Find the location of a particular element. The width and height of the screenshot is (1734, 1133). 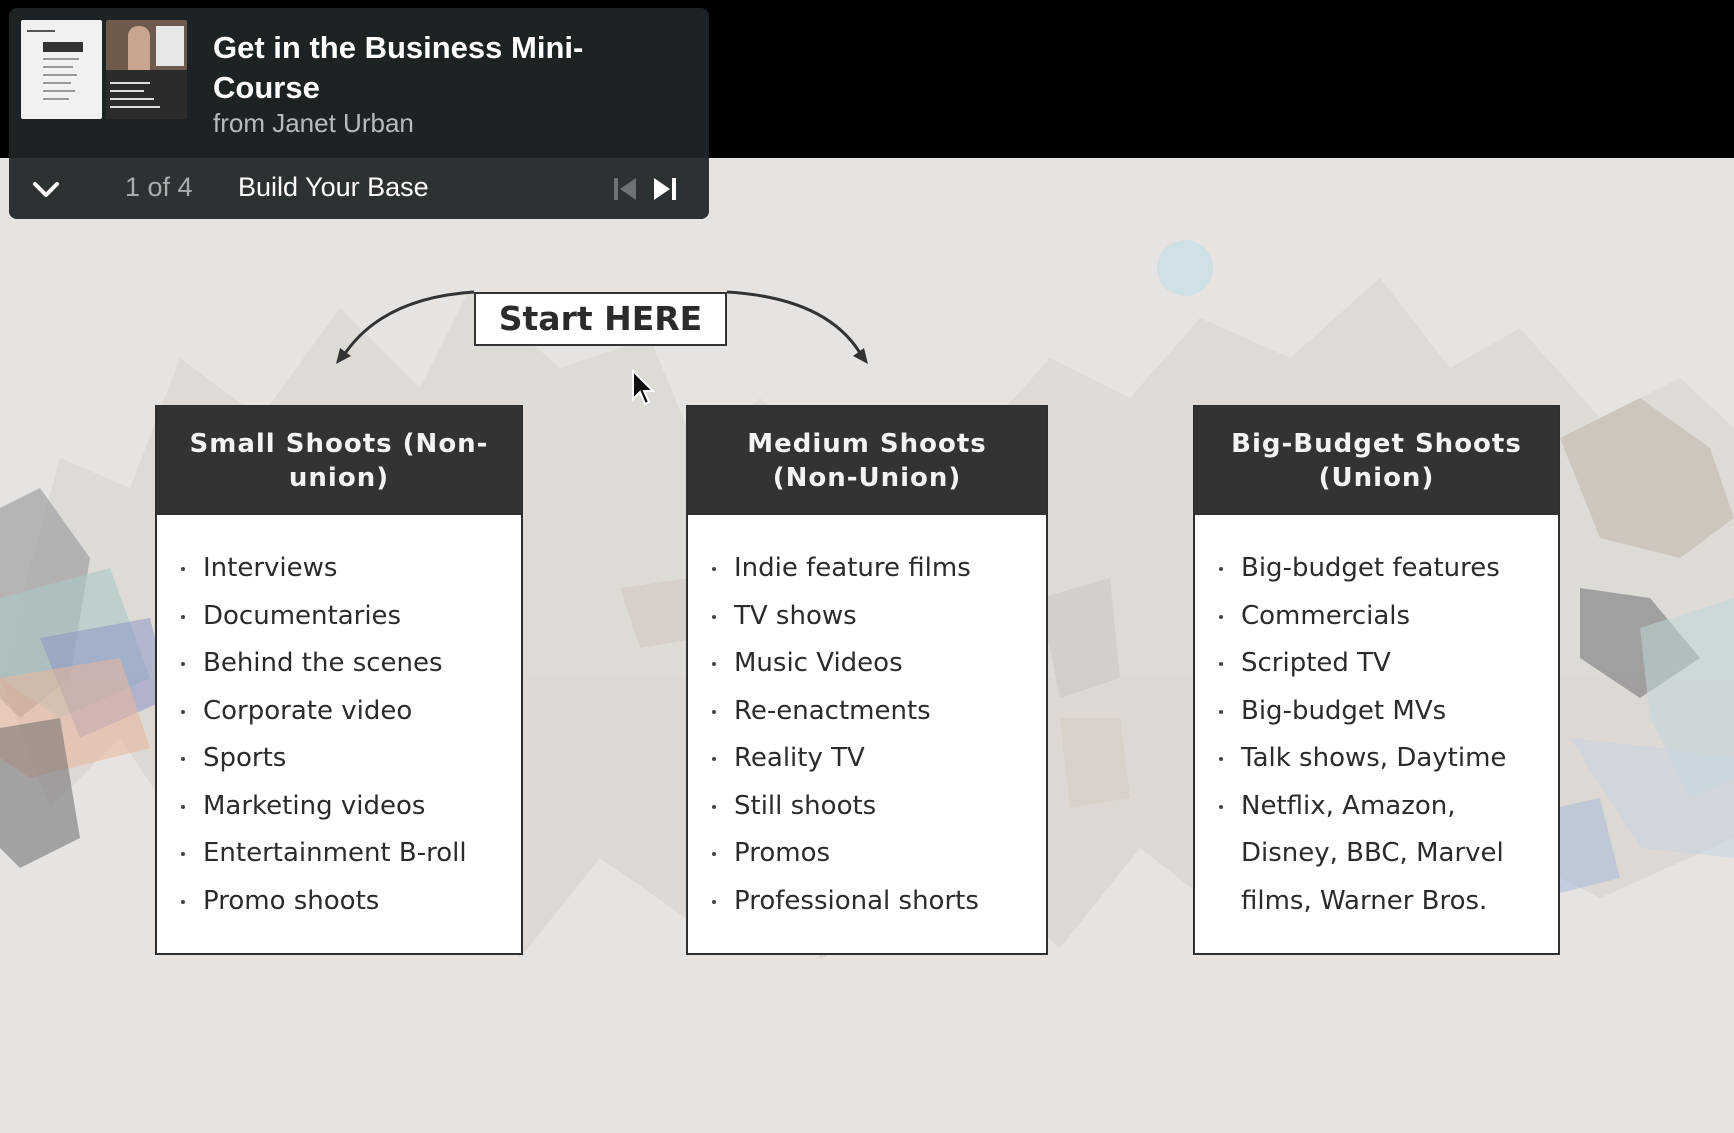

current-video-title: Build Your Base is located at coordinates (333, 187).